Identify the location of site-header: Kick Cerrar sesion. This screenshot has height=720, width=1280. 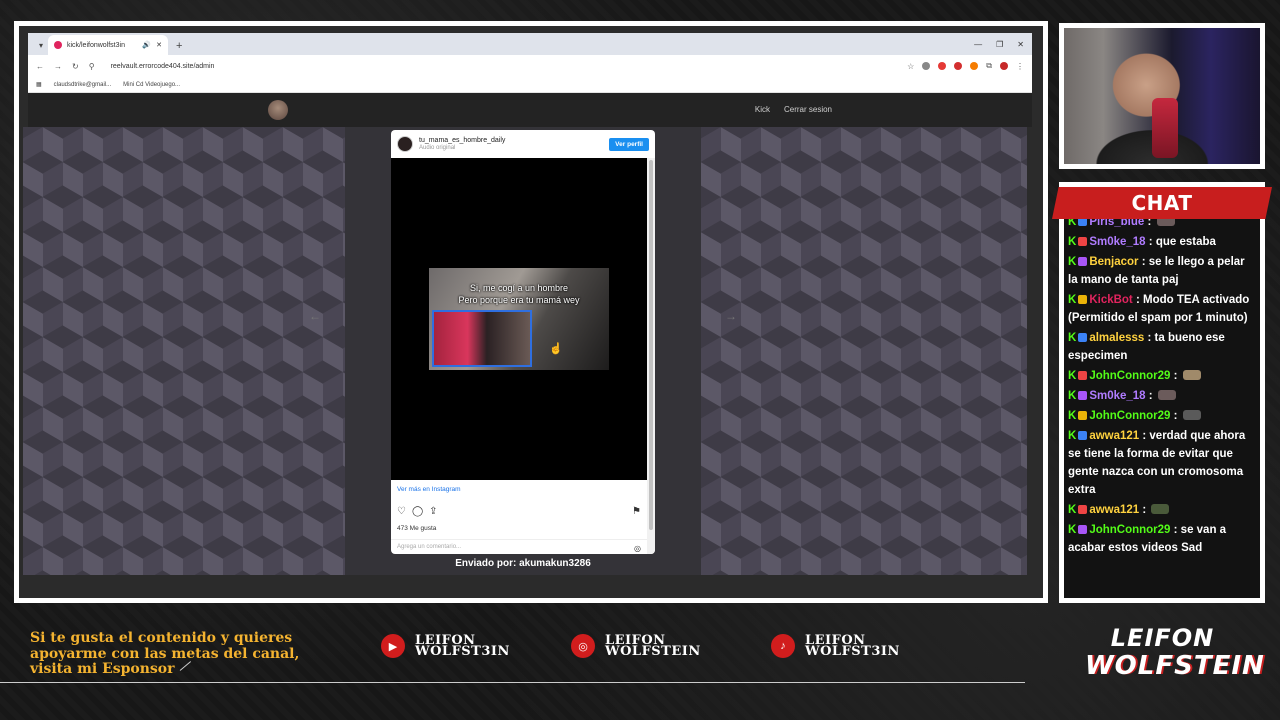
(530, 110).